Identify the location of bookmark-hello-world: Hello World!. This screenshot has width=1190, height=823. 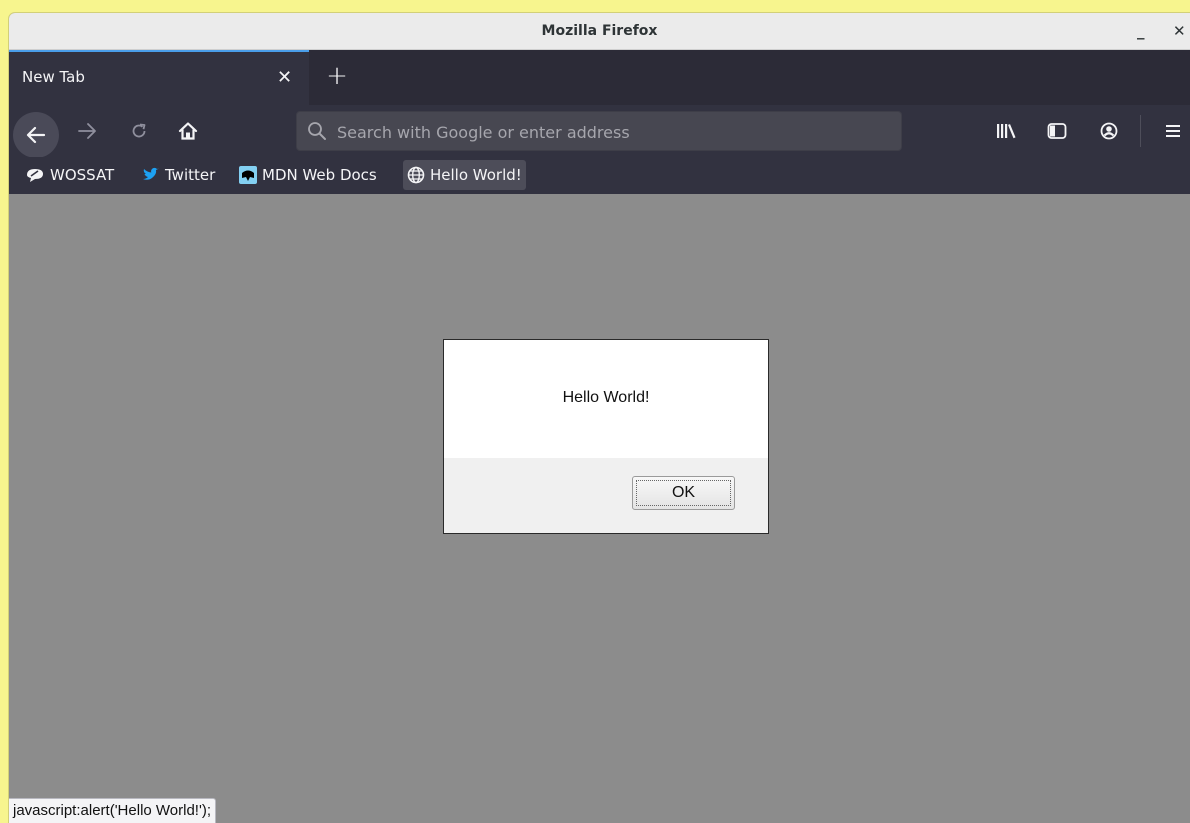
(464, 175).